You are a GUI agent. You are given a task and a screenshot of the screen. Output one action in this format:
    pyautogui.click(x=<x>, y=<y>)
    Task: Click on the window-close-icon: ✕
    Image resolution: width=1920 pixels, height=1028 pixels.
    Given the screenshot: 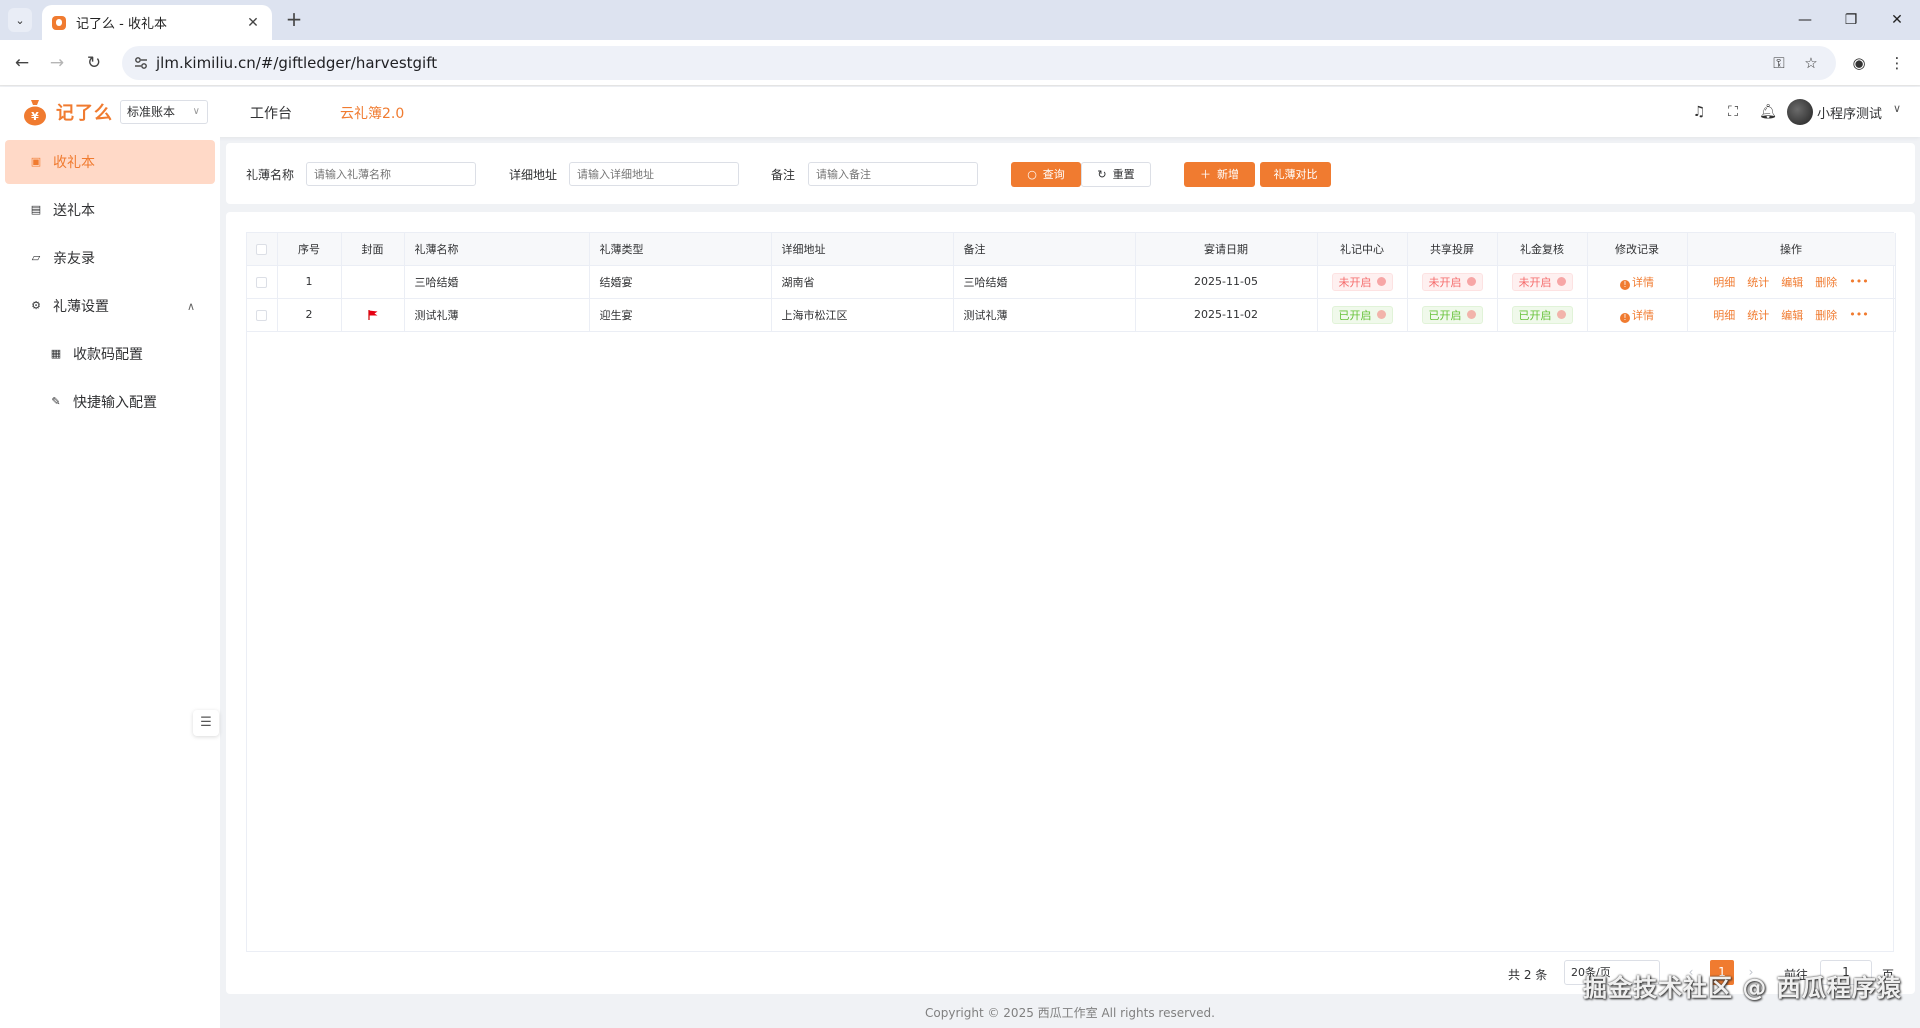 What is the action you would take?
    pyautogui.click(x=1897, y=20)
    